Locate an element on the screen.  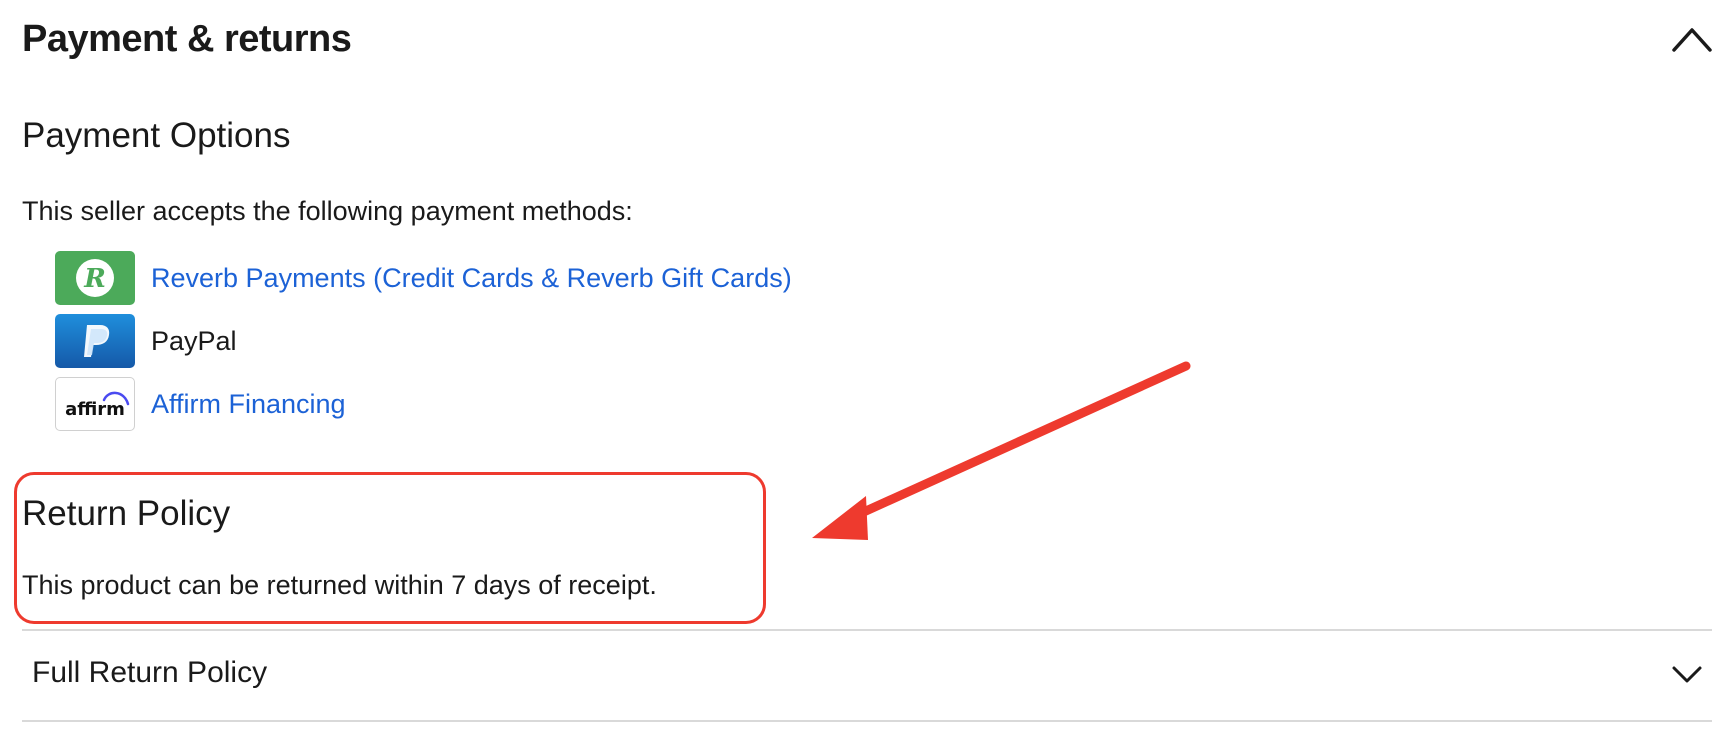
affirm-icon: affirm is located at coordinates (95, 404).